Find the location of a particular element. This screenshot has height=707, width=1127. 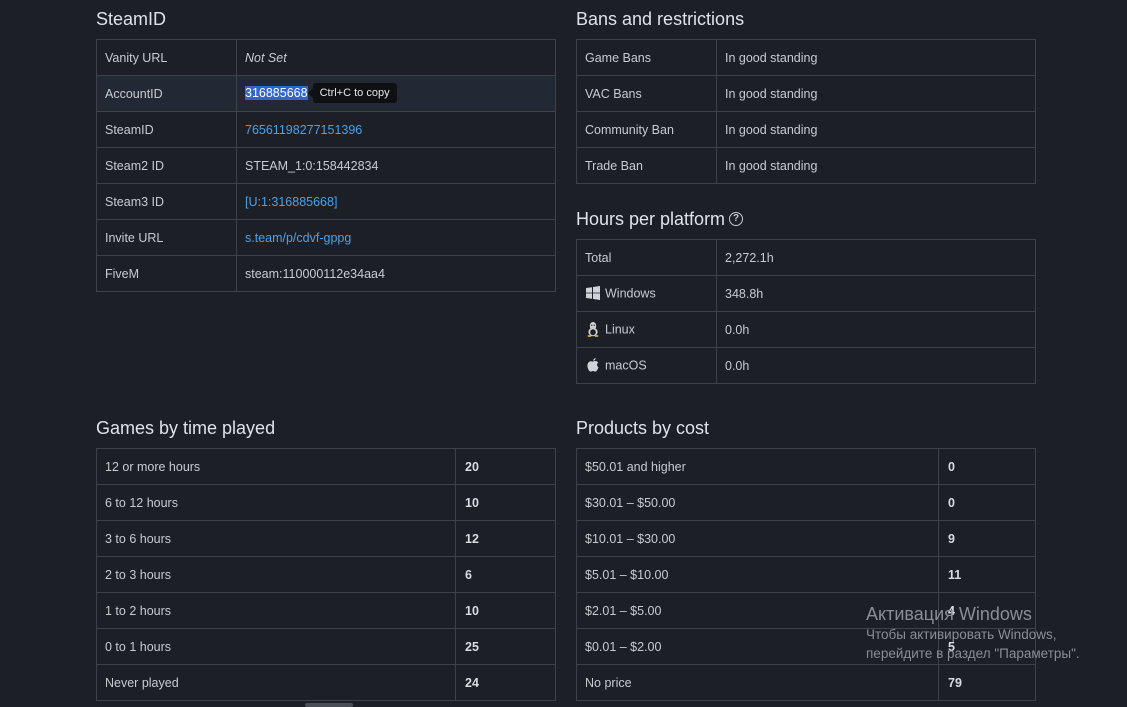

table-row: No price 79 is located at coordinates (806, 682).